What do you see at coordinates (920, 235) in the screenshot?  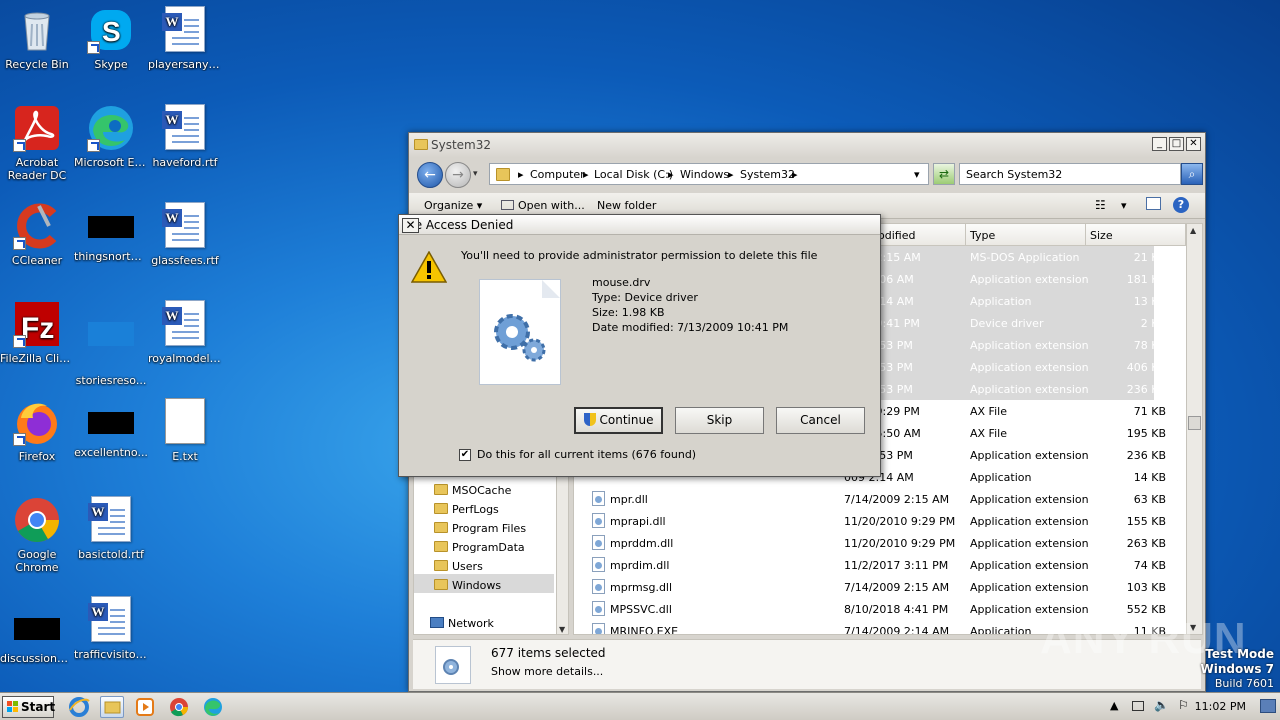 I see `column-header-date: odified` at bounding box center [920, 235].